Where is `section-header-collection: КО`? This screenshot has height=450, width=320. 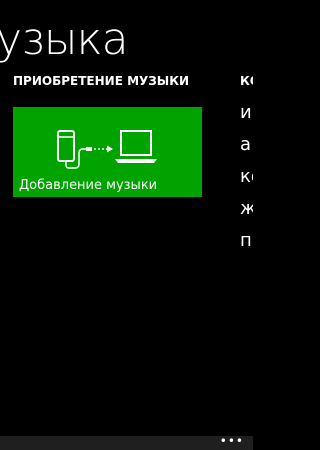
section-header-collection: КО is located at coordinates (246, 81).